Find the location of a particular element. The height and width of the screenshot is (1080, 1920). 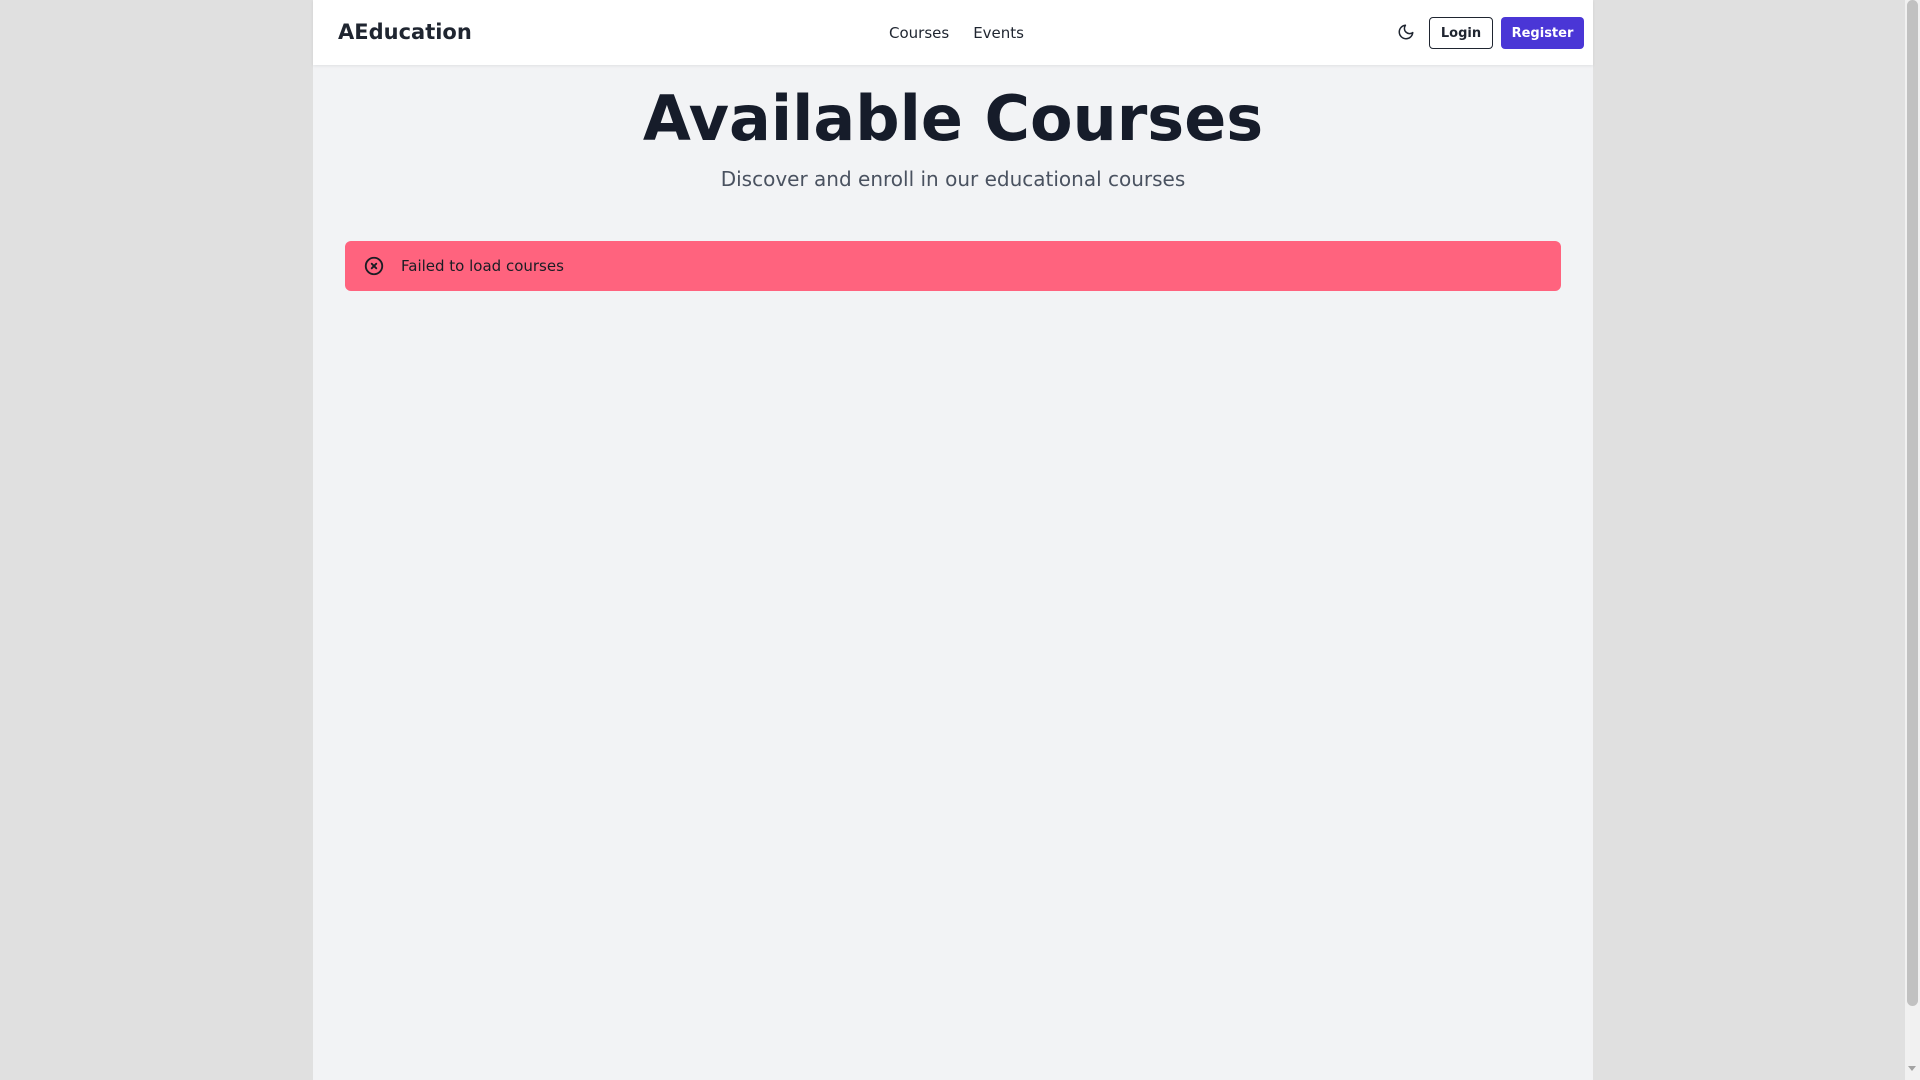

nav-link-courses: Courses is located at coordinates (919, 33).